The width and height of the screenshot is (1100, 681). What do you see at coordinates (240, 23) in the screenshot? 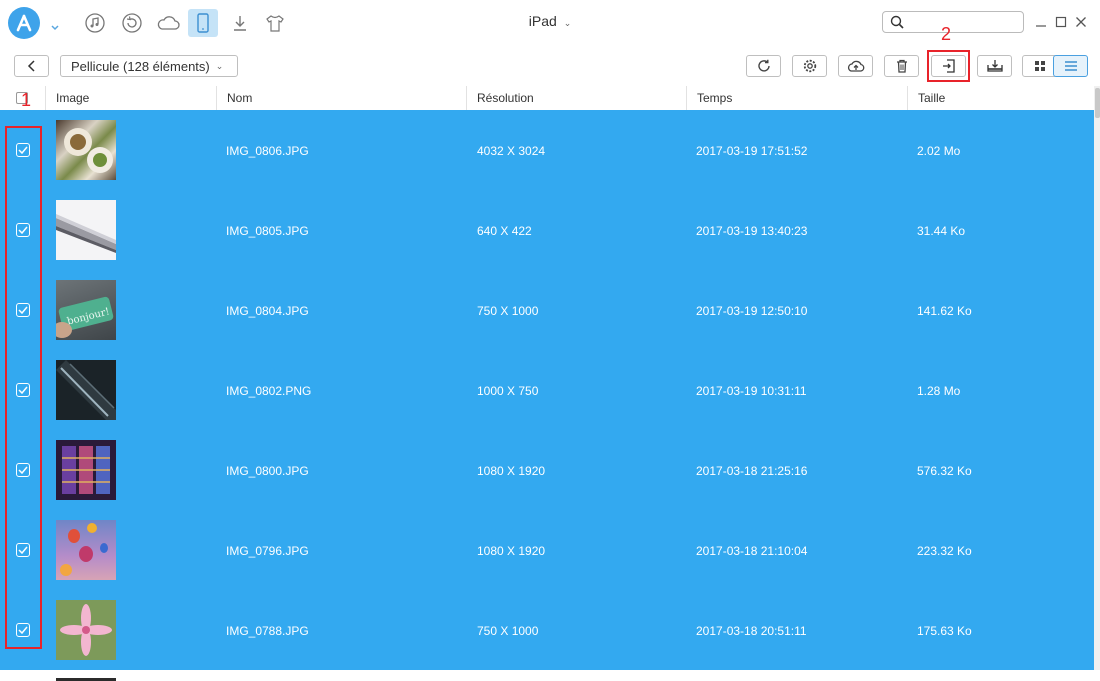
I see `download-icon` at bounding box center [240, 23].